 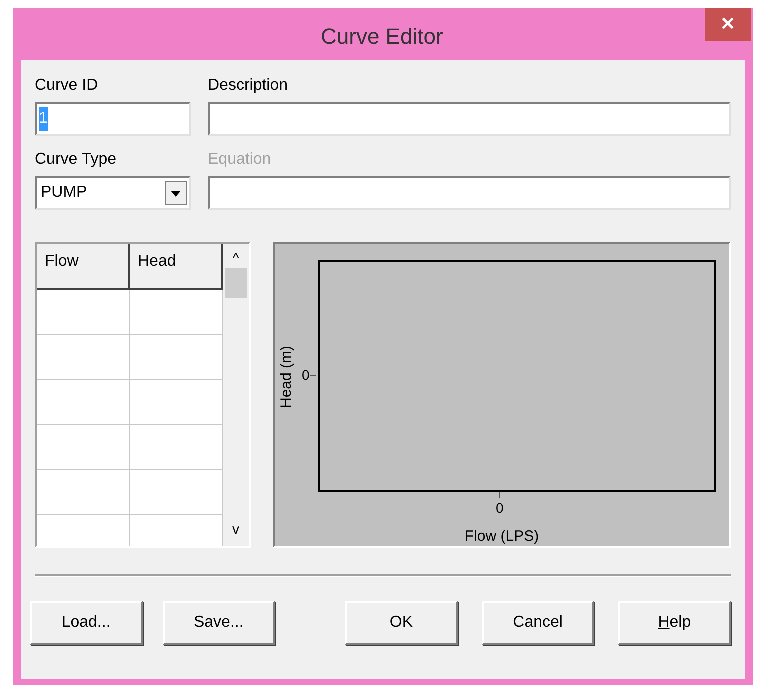 I want to click on dropdown-value: PUMP, so click(x=64, y=193).